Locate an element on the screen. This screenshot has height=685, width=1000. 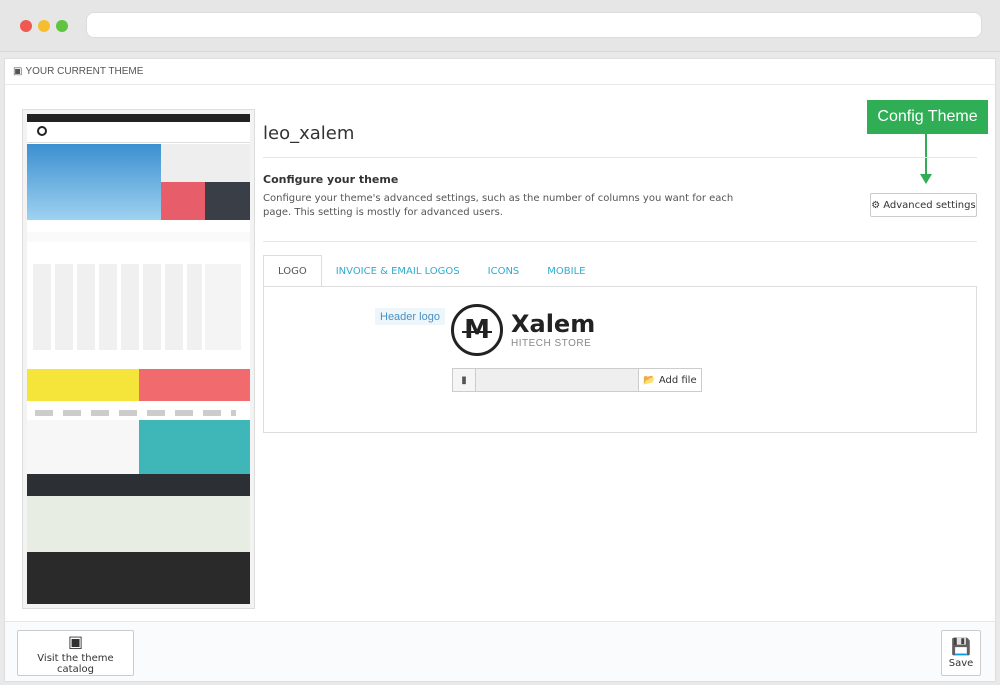
panel-footer: ▣ Visit the theme catalog 💾 Save is located at coordinates (500, 651).